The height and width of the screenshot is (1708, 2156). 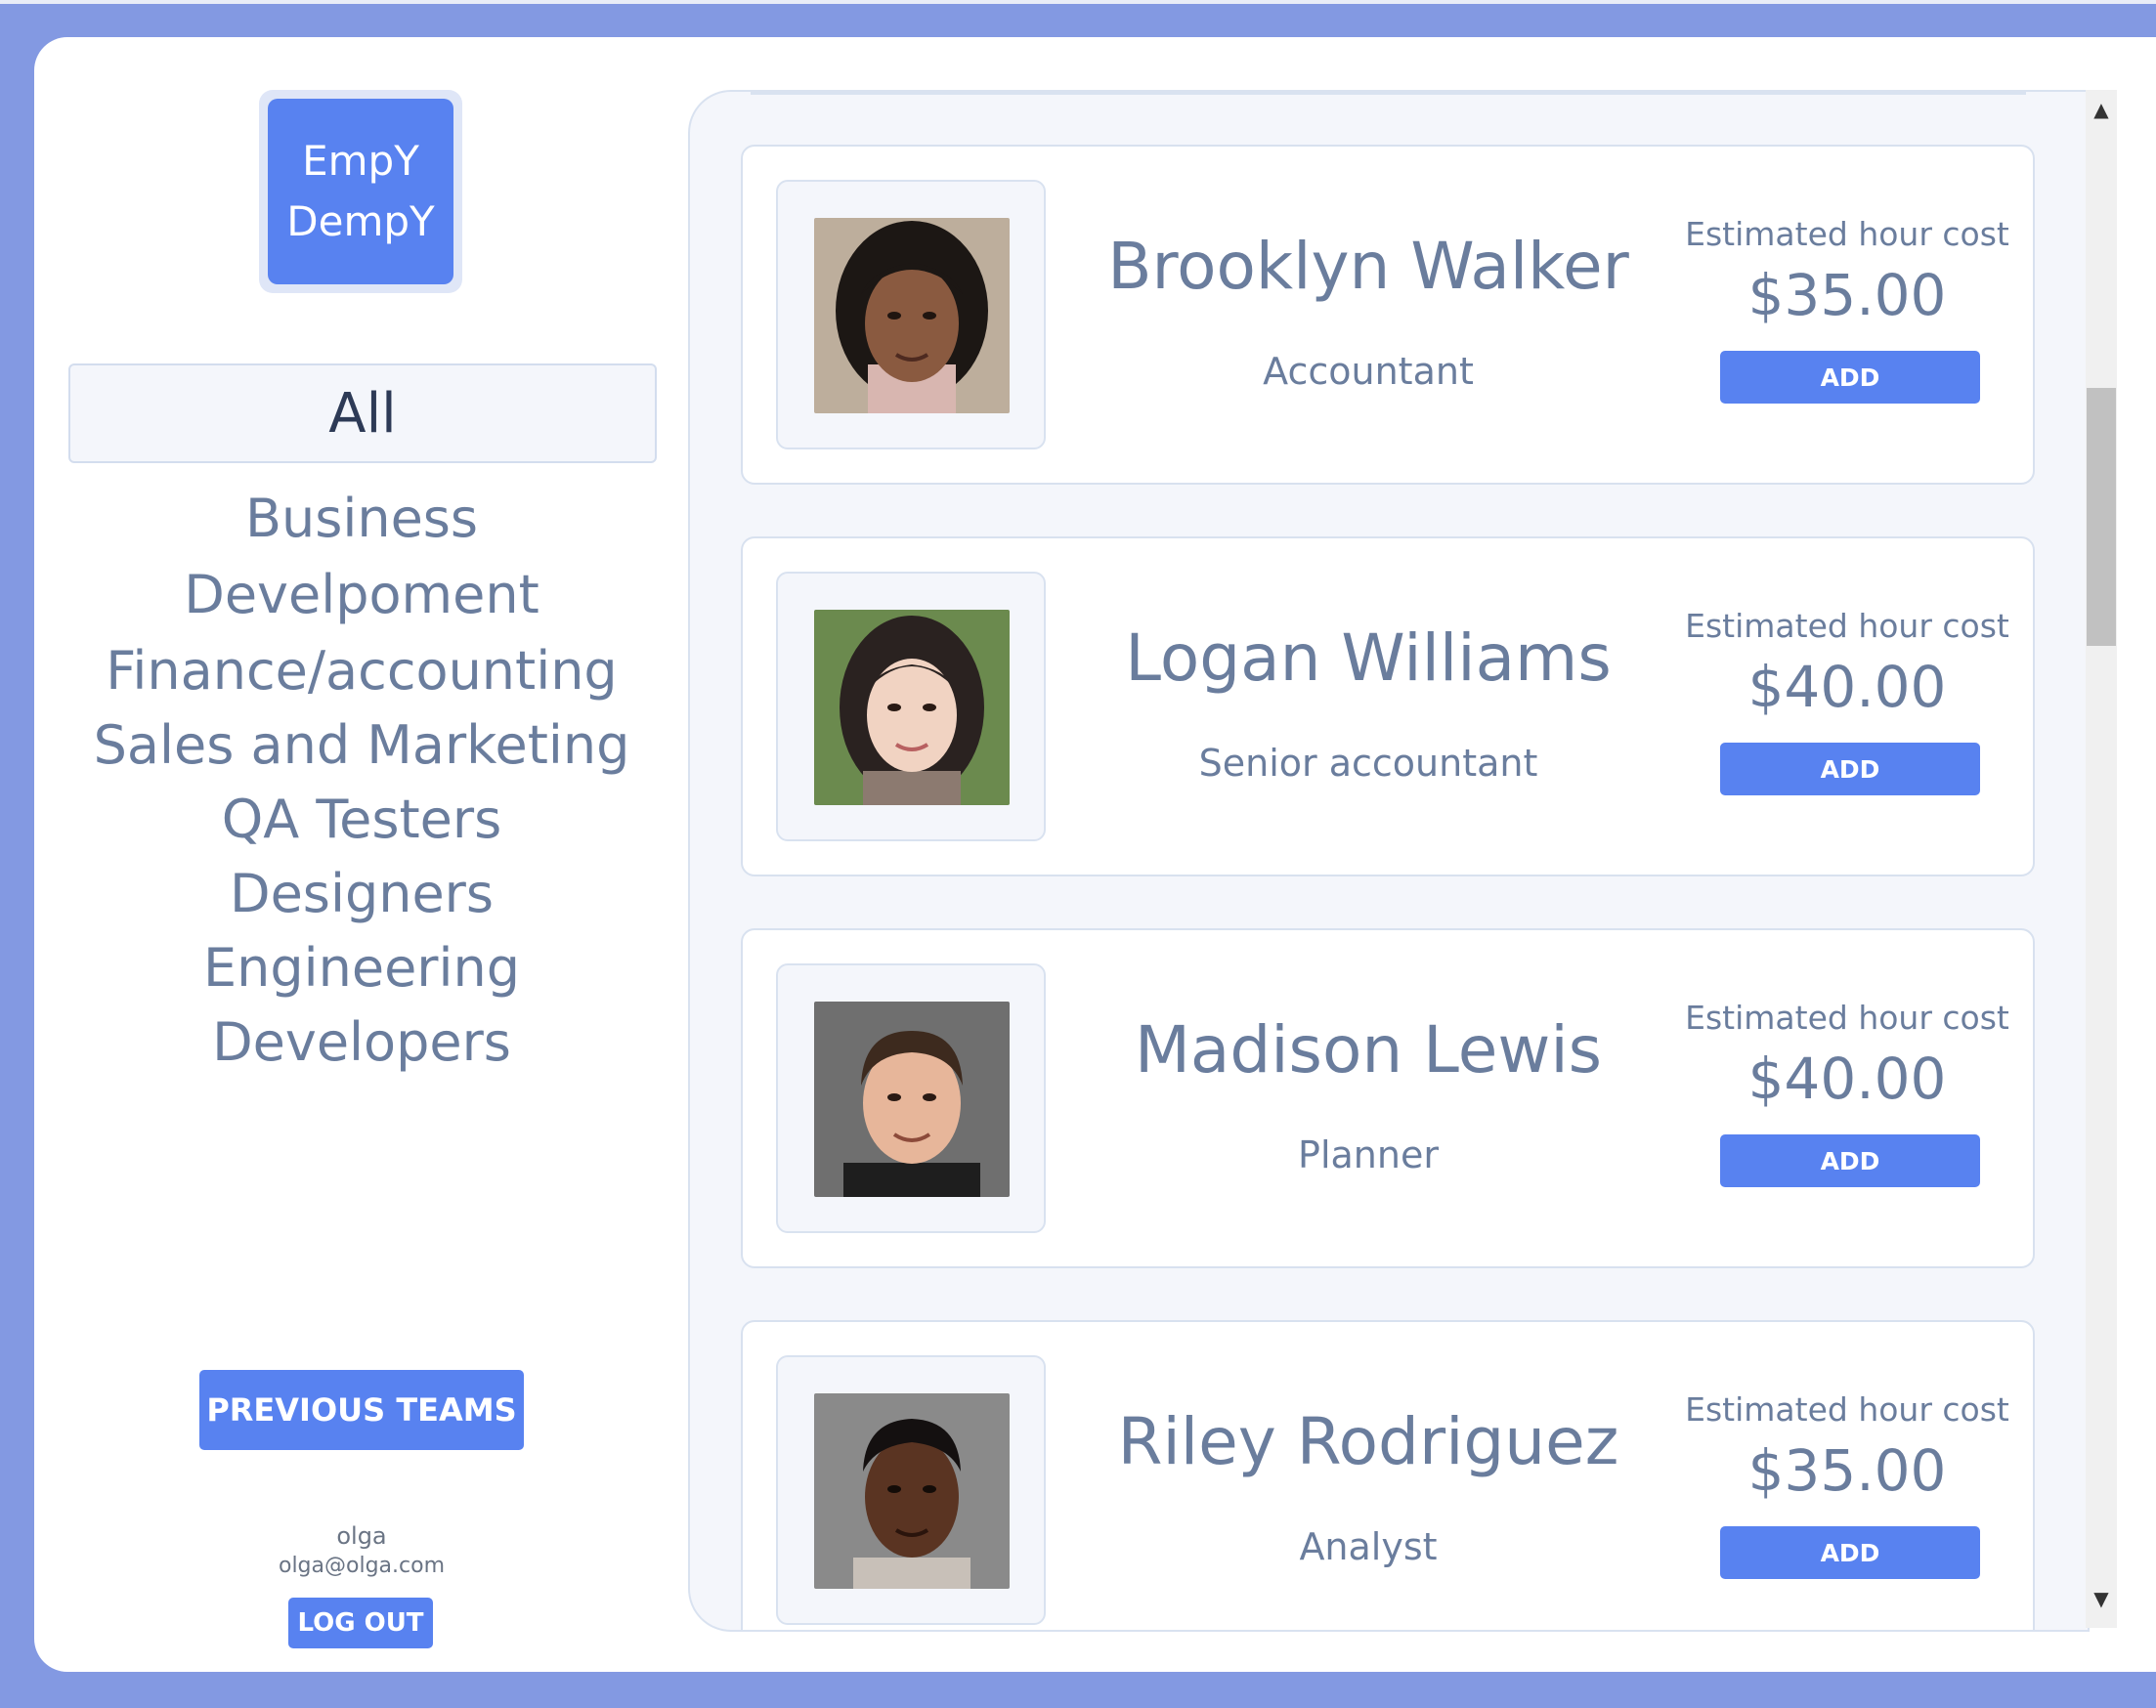 I want to click on logout-button: LOG OUT, so click(x=361, y=1623).